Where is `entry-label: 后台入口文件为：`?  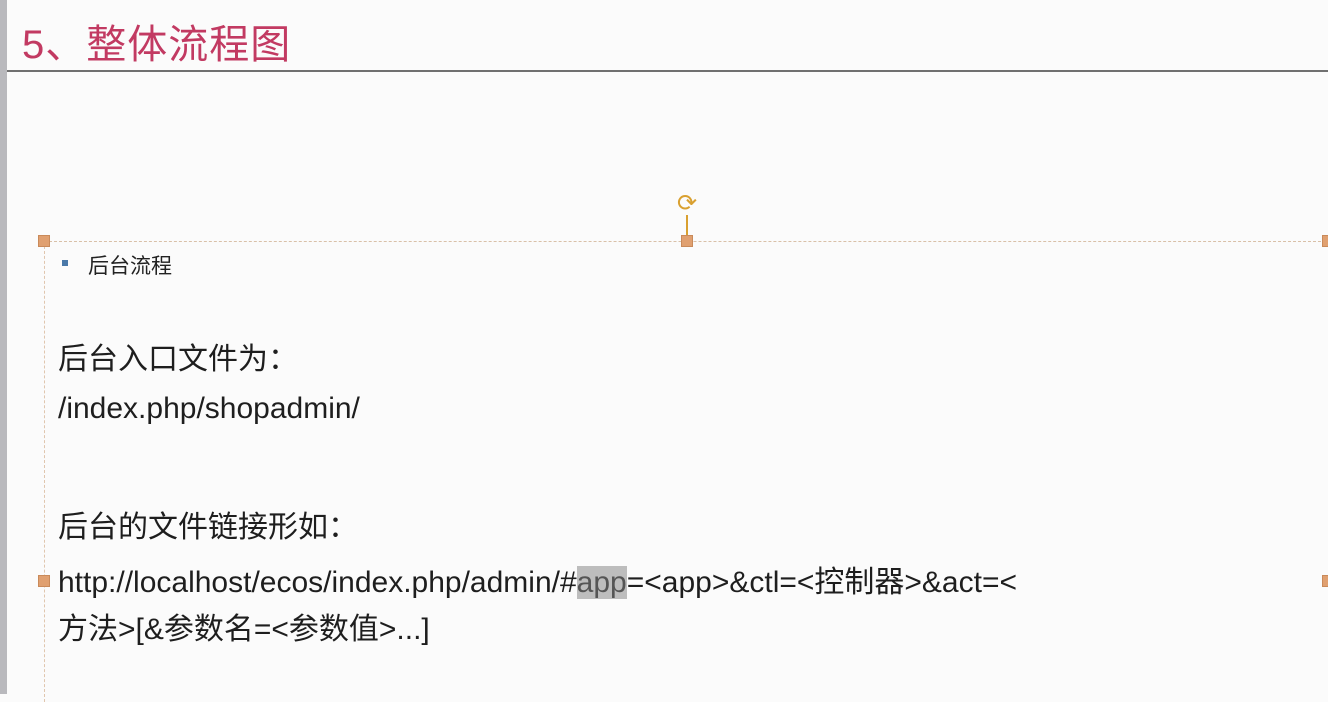
entry-label: 后台入口文件为： is located at coordinates (178, 359).